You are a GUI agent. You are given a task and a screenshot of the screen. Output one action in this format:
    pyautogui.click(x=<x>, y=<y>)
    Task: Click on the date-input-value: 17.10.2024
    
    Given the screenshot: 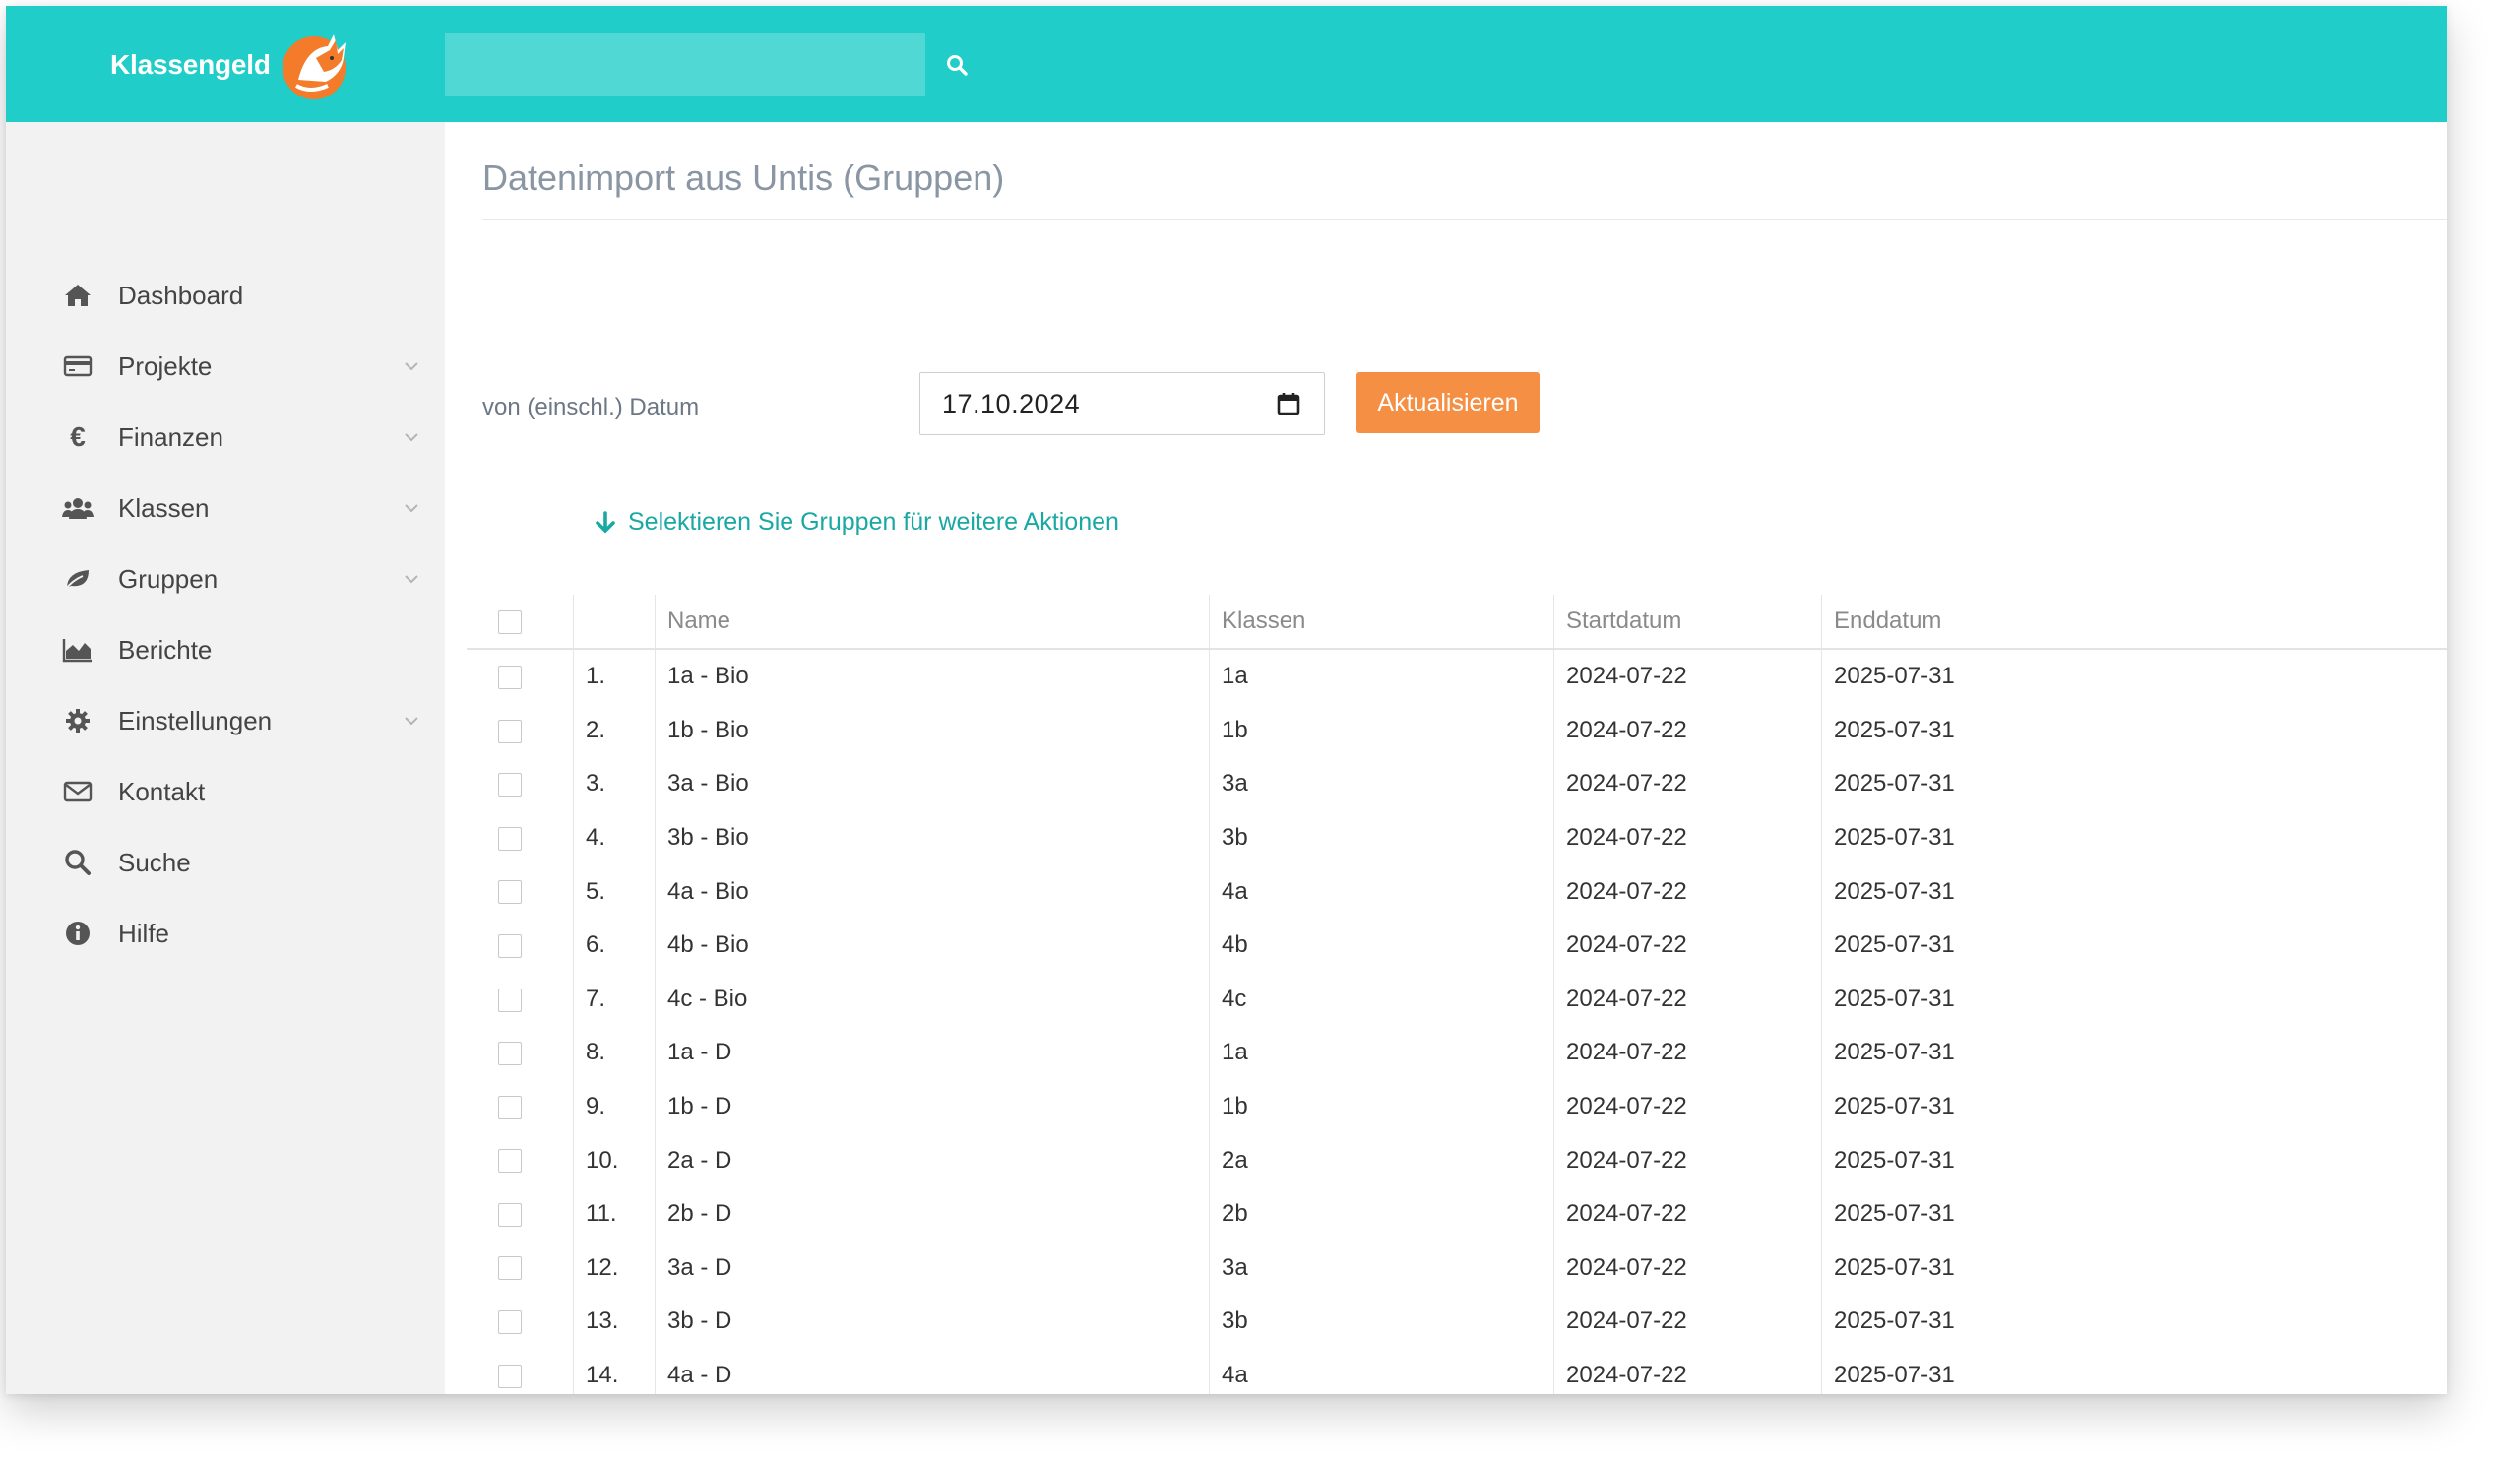 What is the action you would take?
    pyautogui.click(x=1011, y=403)
    